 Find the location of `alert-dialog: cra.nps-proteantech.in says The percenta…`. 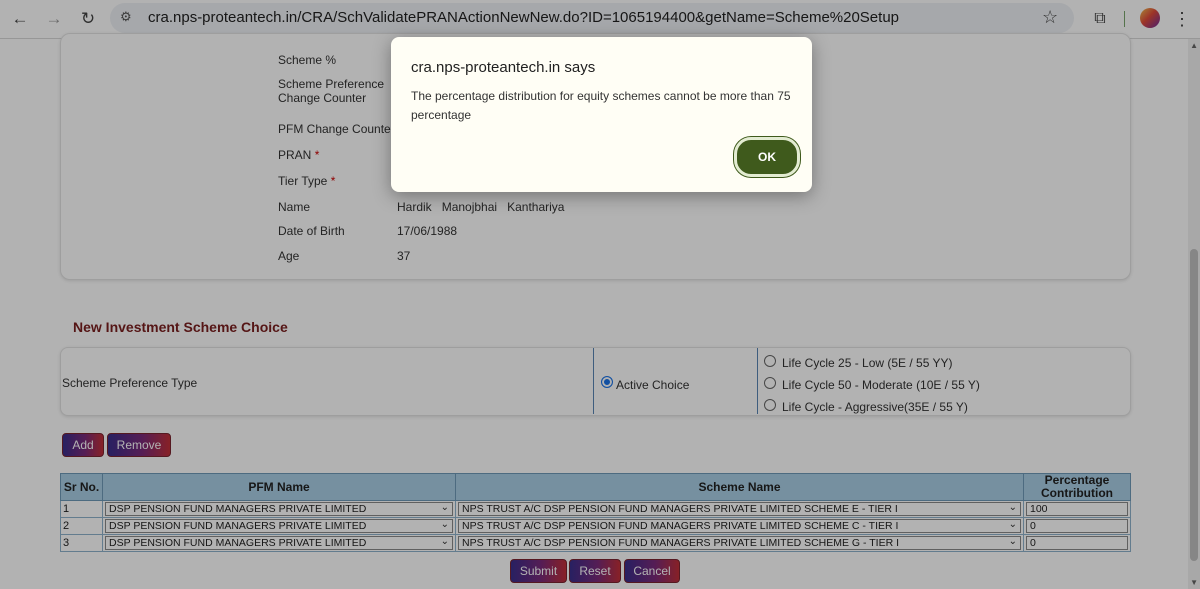

alert-dialog: cra.nps-proteantech.in says The percenta… is located at coordinates (601, 114).